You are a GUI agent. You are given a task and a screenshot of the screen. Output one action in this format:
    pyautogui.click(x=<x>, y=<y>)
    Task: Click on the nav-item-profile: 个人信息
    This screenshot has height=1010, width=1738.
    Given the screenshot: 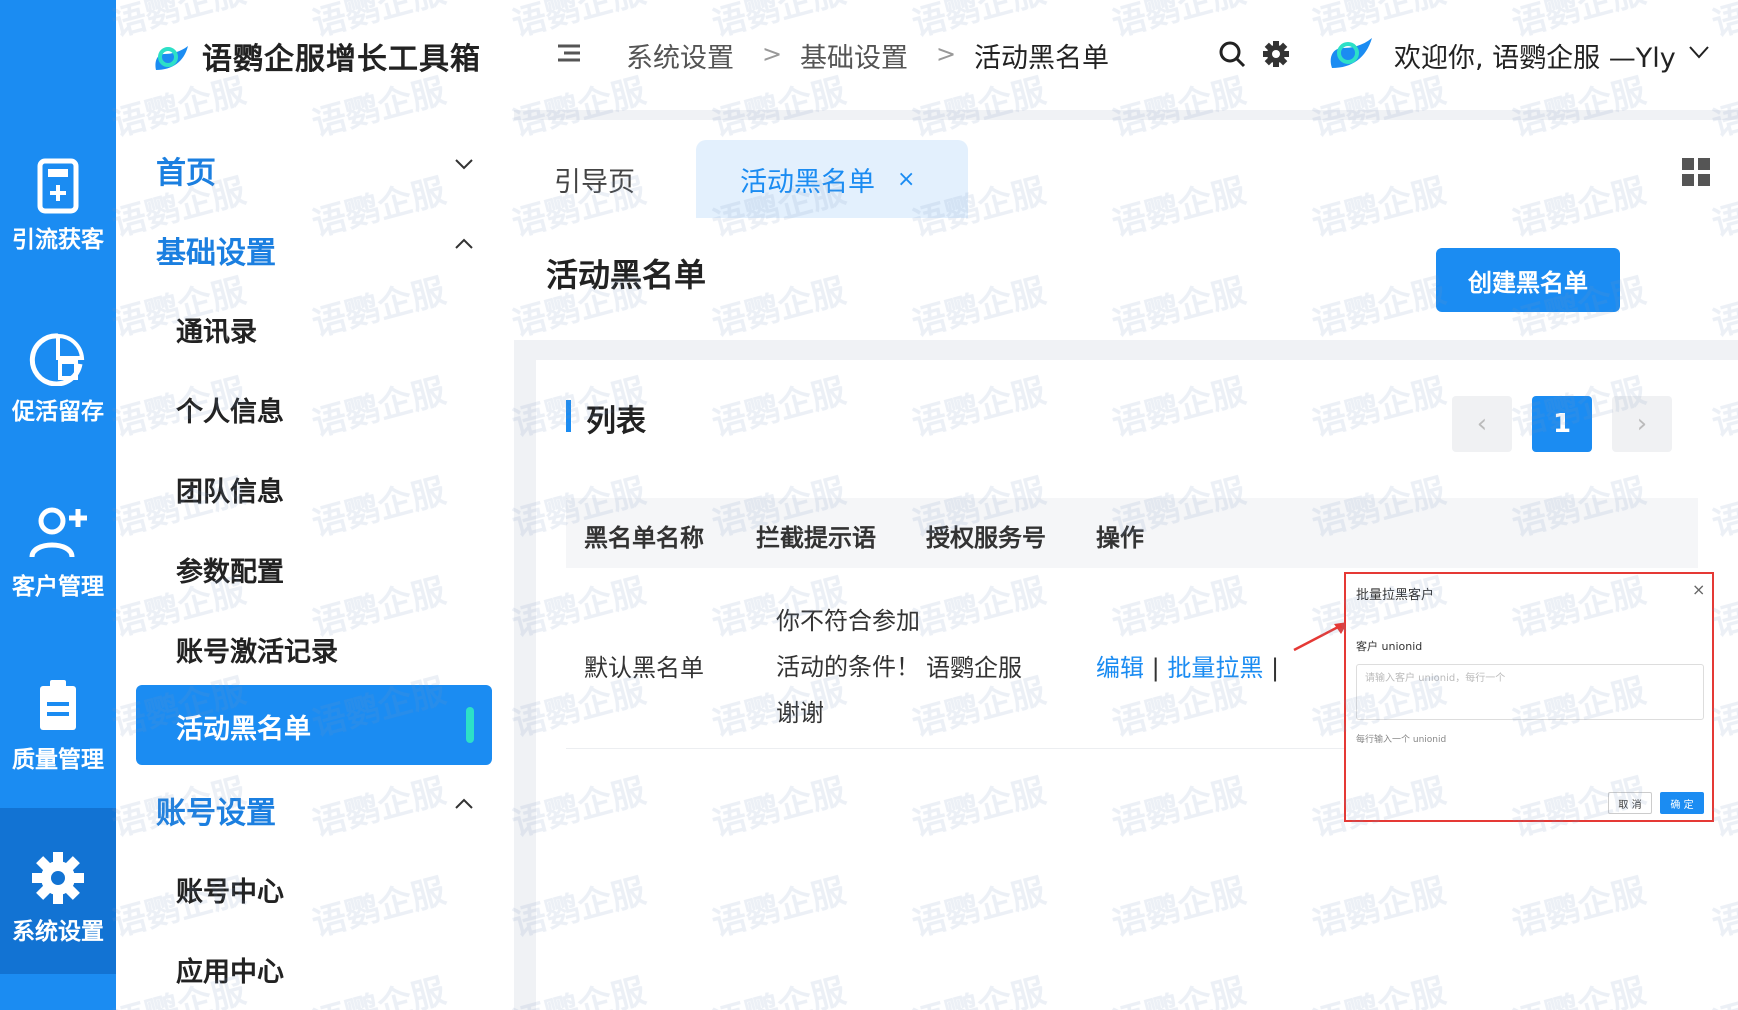 What is the action you would take?
    pyautogui.click(x=230, y=409)
    